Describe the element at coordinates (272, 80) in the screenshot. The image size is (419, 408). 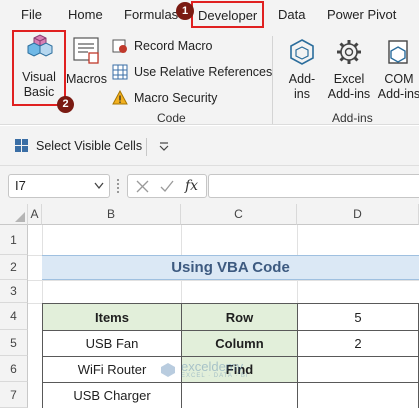
I see `group-divider` at that location.